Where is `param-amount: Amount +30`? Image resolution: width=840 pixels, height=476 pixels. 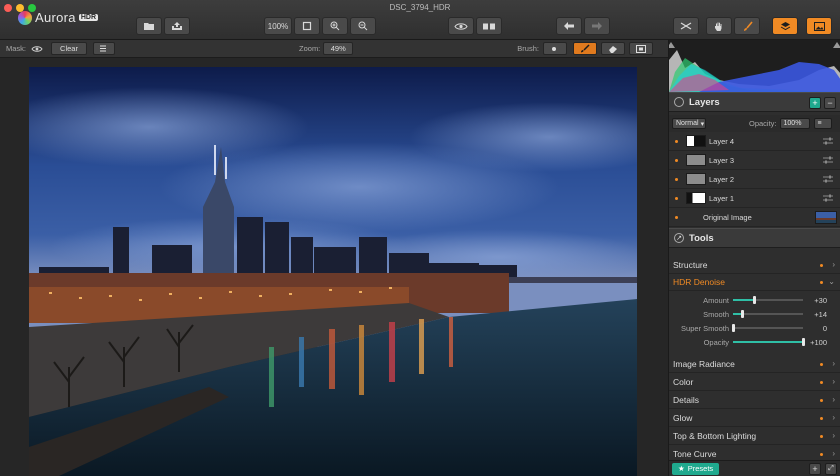 param-amount: Amount +30 is located at coordinates (754, 300).